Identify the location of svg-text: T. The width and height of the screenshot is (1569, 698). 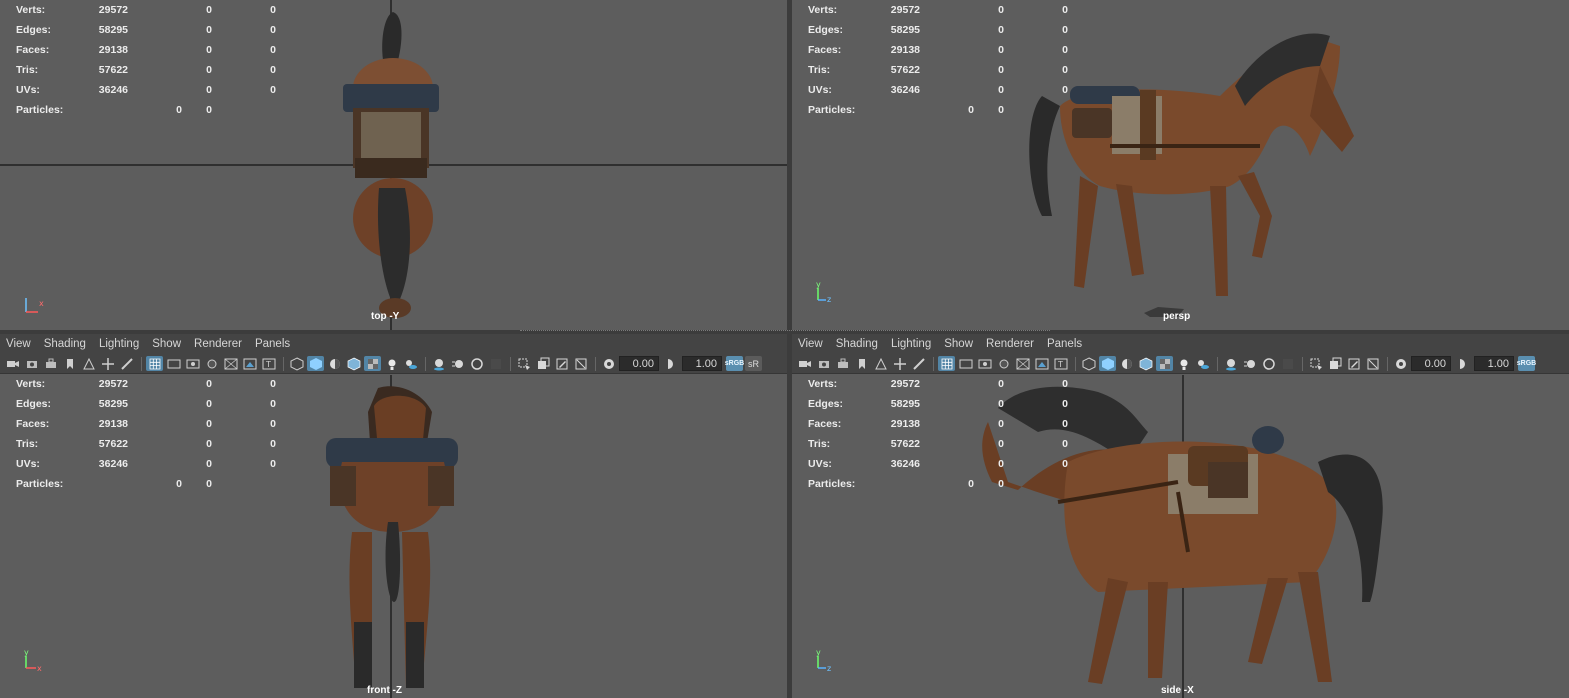
(1060, 364).